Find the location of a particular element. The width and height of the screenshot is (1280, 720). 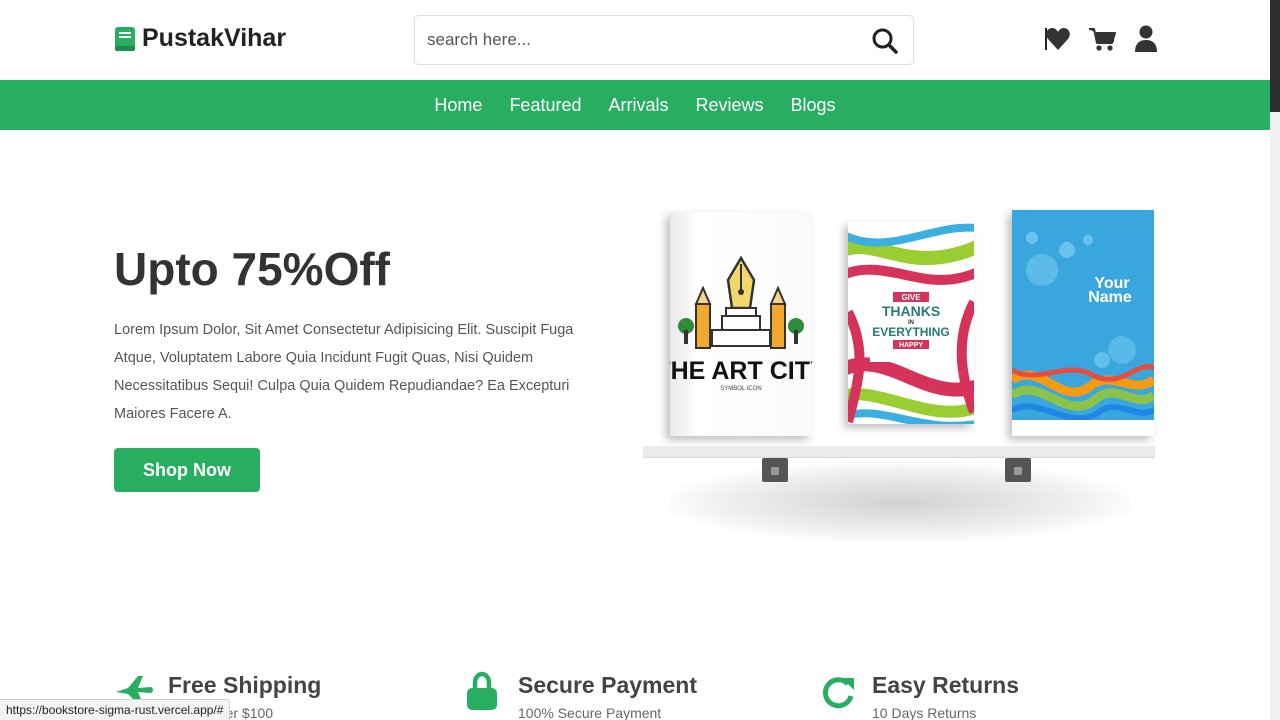

book-your-name: Your Name is located at coordinates (1083, 323).